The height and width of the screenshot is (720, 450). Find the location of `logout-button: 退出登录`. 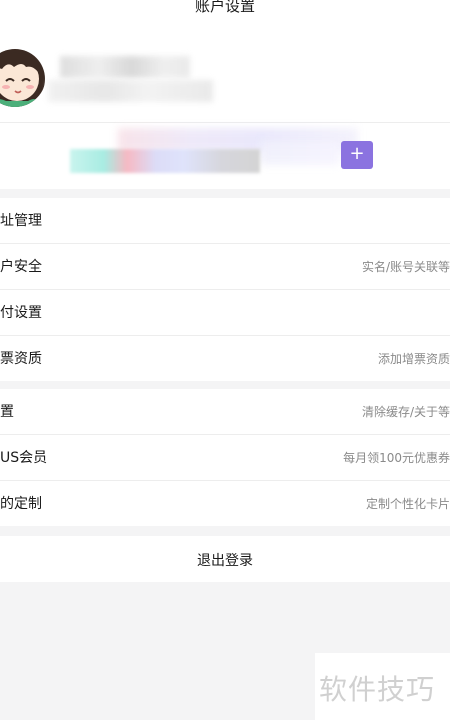

logout-button: 退出登录 is located at coordinates (225, 559).